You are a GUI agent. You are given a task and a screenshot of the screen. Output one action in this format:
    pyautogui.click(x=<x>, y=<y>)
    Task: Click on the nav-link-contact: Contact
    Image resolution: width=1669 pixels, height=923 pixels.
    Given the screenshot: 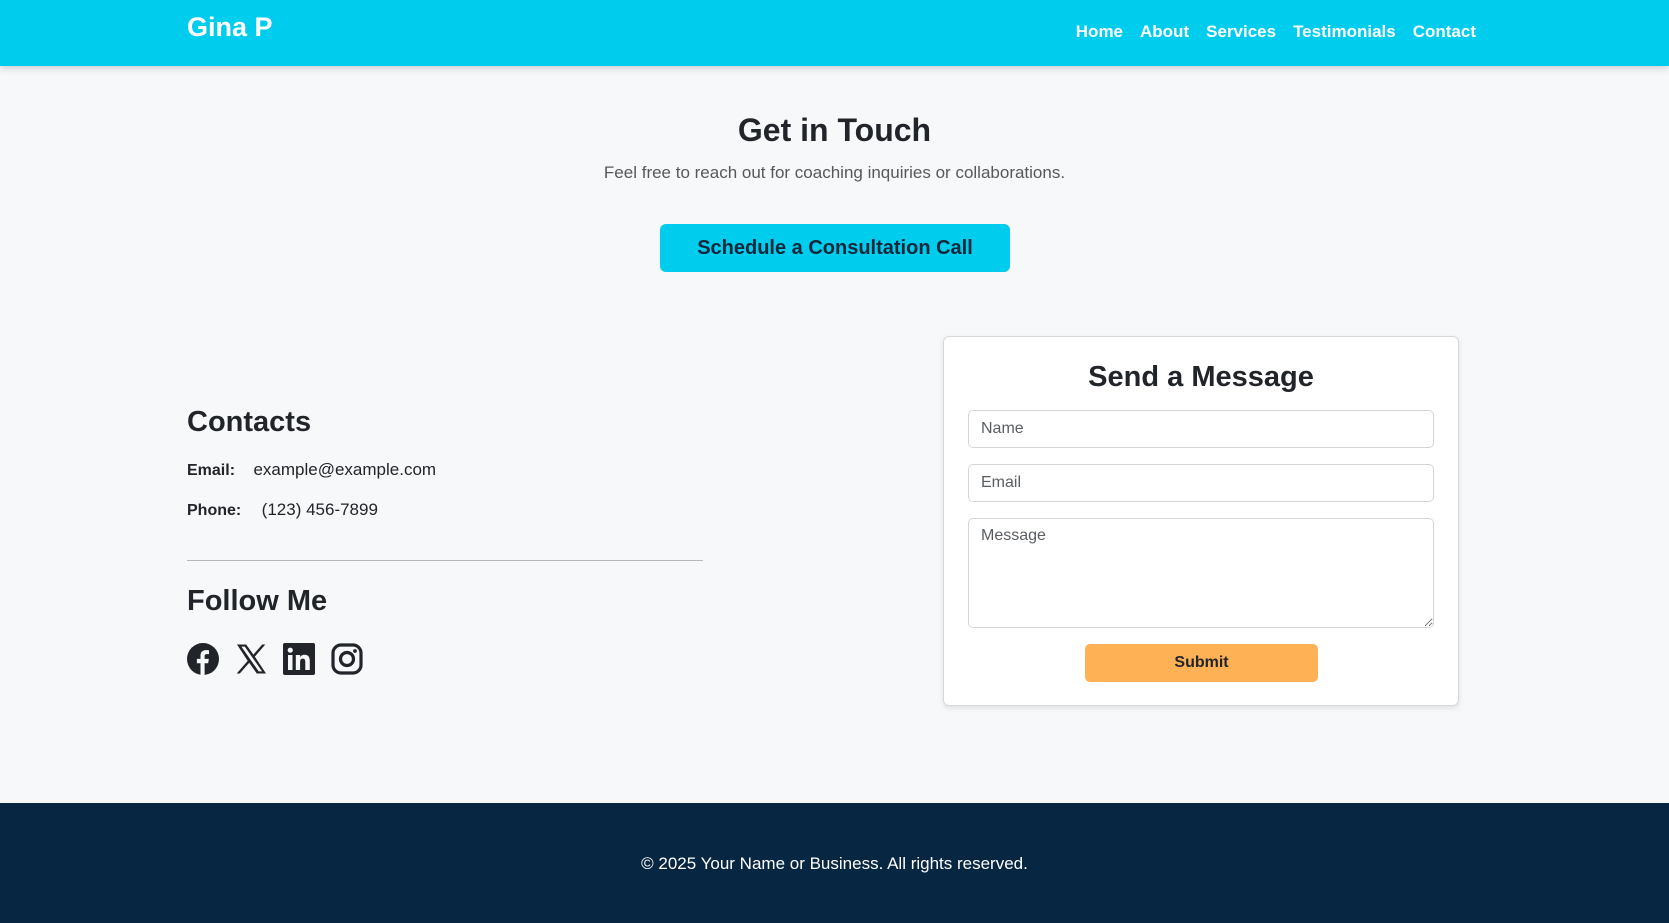 What is the action you would take?
    pyautogui.click(x=1444, y=32)
    